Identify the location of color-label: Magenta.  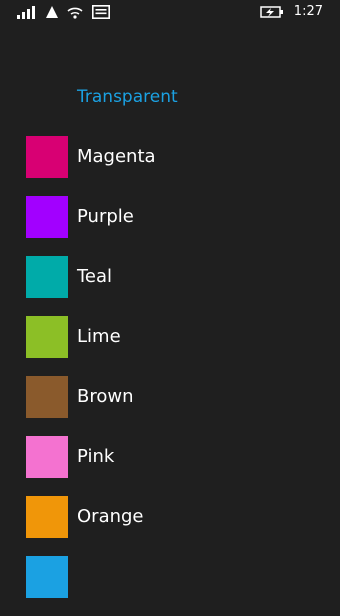
(116, 156).